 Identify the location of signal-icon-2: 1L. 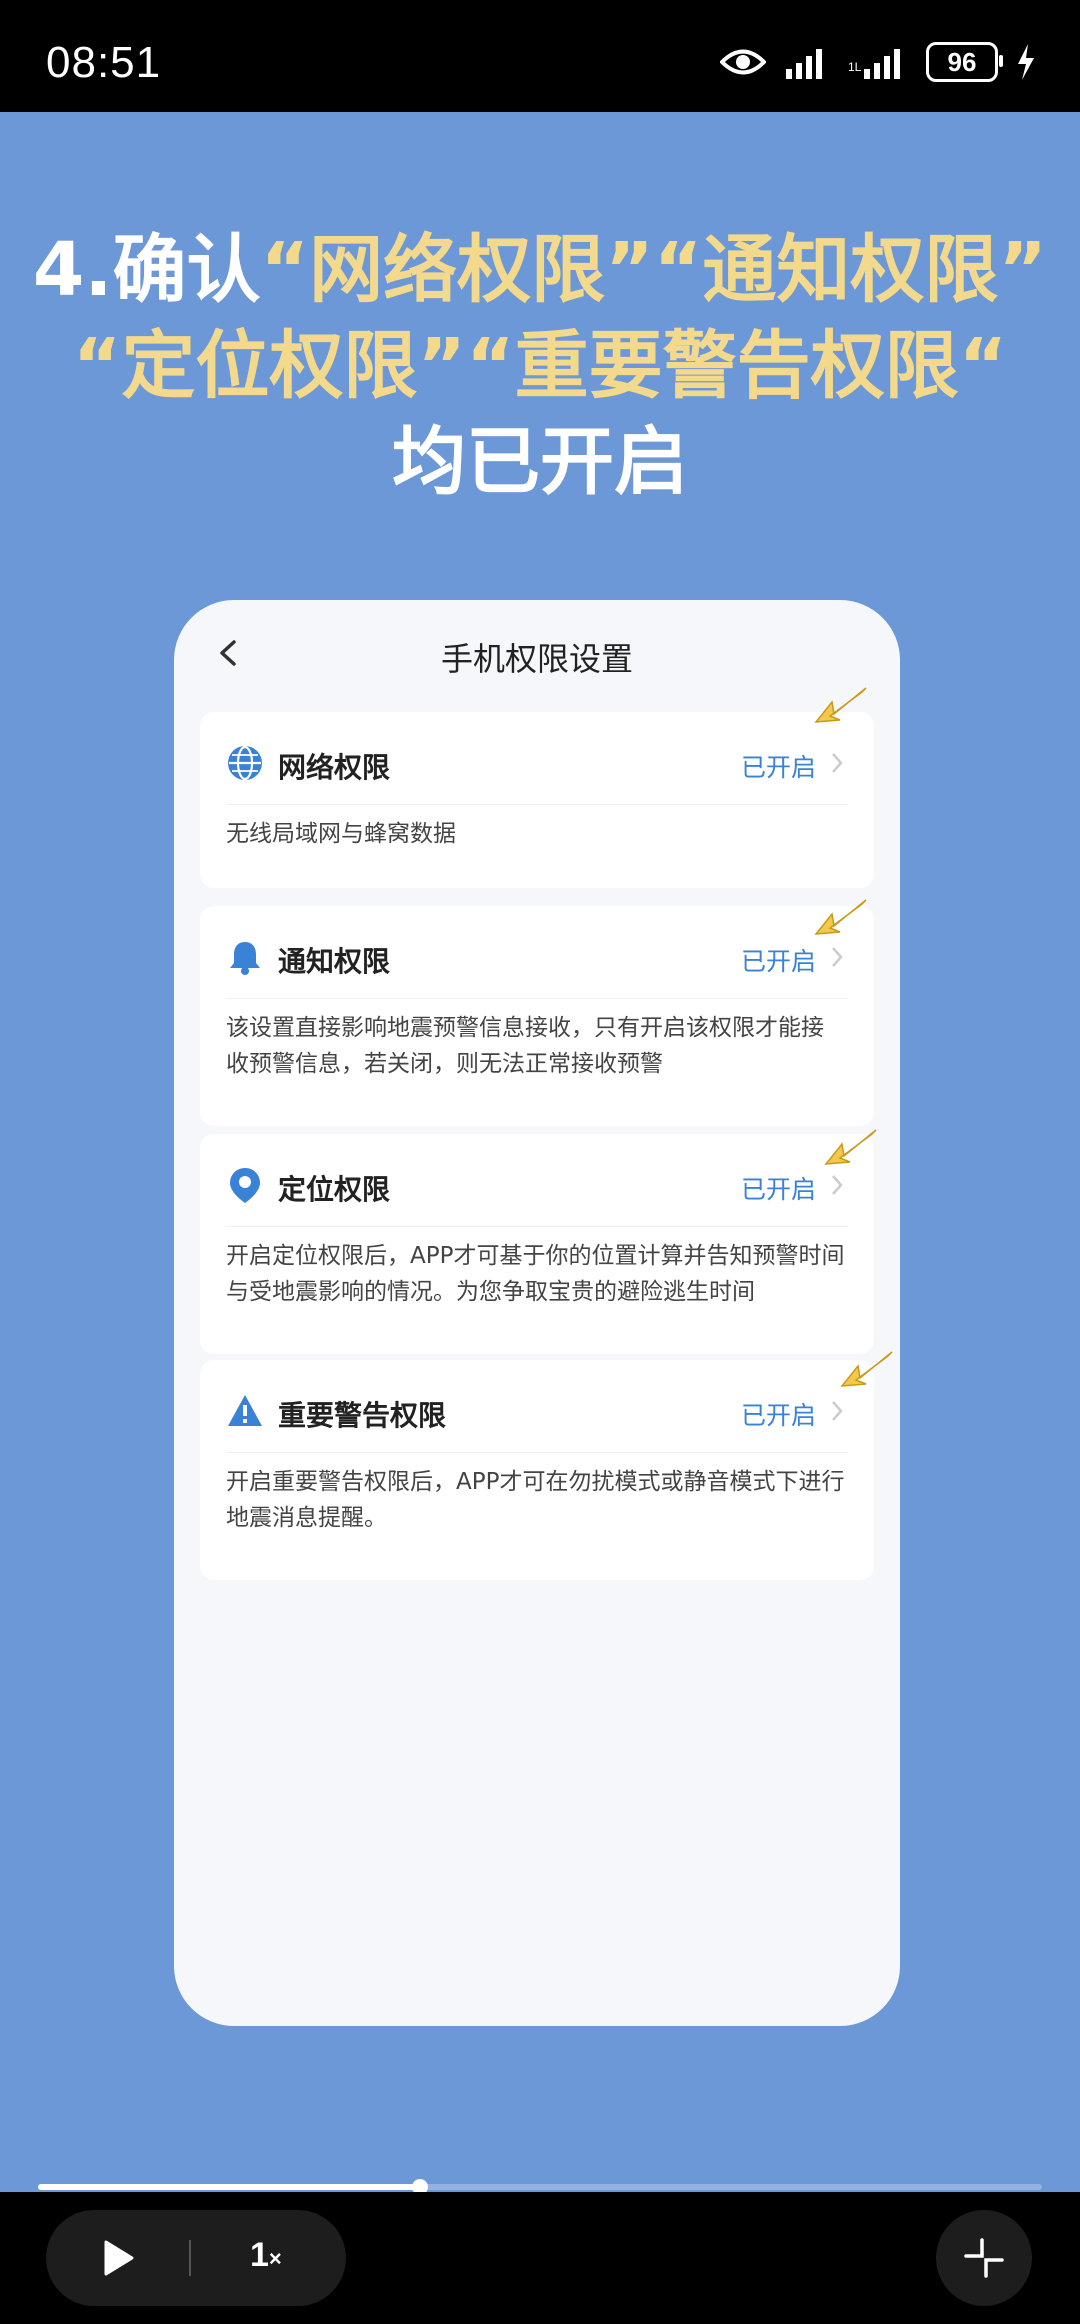
(874, 64).